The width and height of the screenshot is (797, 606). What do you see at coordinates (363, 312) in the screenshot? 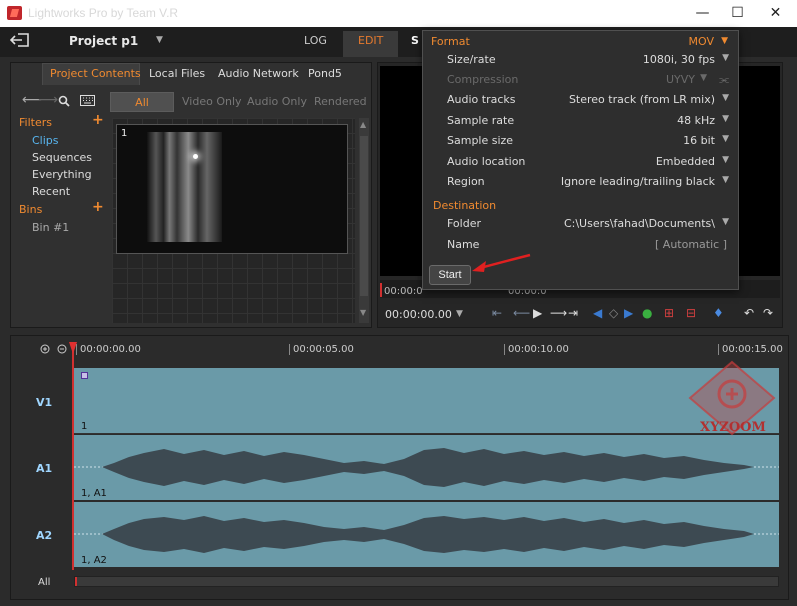
I see `scroll-down-icon: ▼` at bounding box center [363, 312].